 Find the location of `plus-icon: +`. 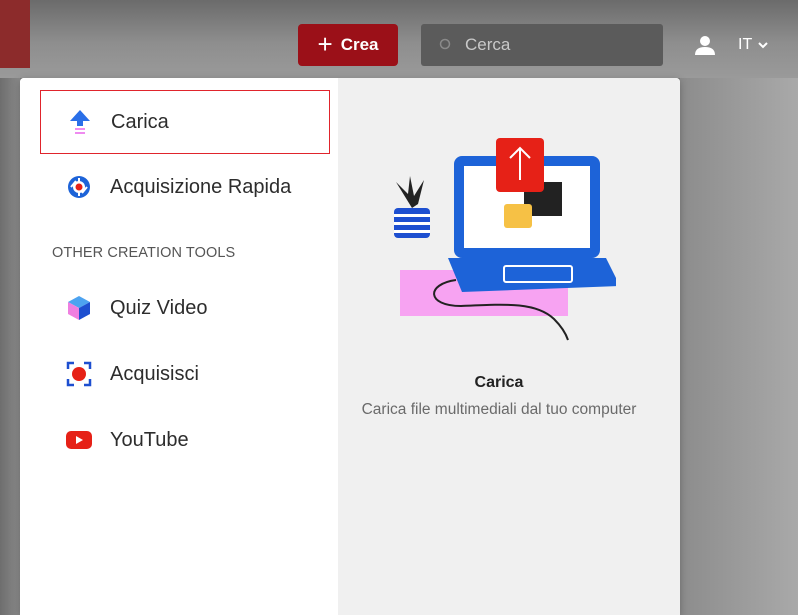

plus-icon: + is located at coordinates (325, 43).